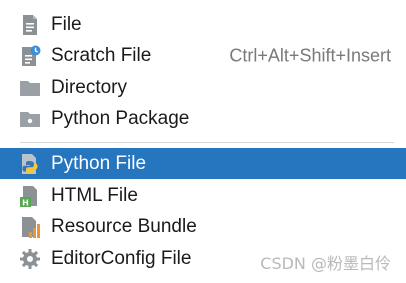 Image resolution: width=406 pixels, height=283 pixels. What do you see at coordinates (203, 226) in the screenshot?
I see `menu-item-resource-bundle: Resource Bundle` at bounding box center [203, 226].